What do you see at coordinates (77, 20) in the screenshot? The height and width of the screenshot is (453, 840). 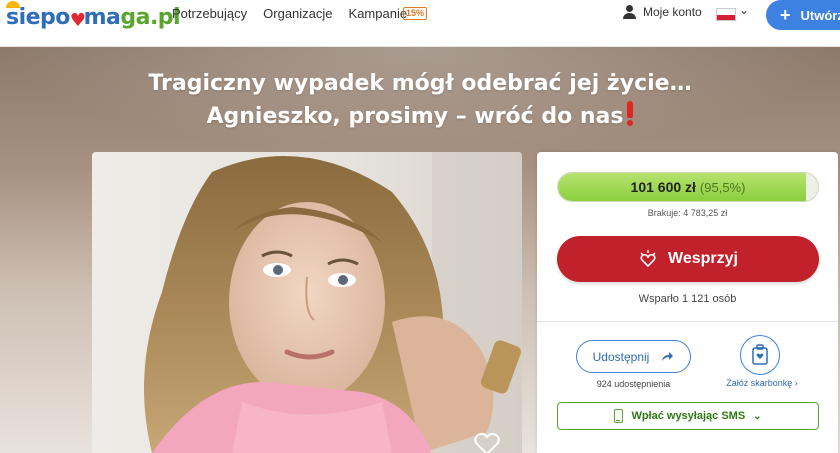 I see `heart-icon: ♥` at bounding box center [77, 20].